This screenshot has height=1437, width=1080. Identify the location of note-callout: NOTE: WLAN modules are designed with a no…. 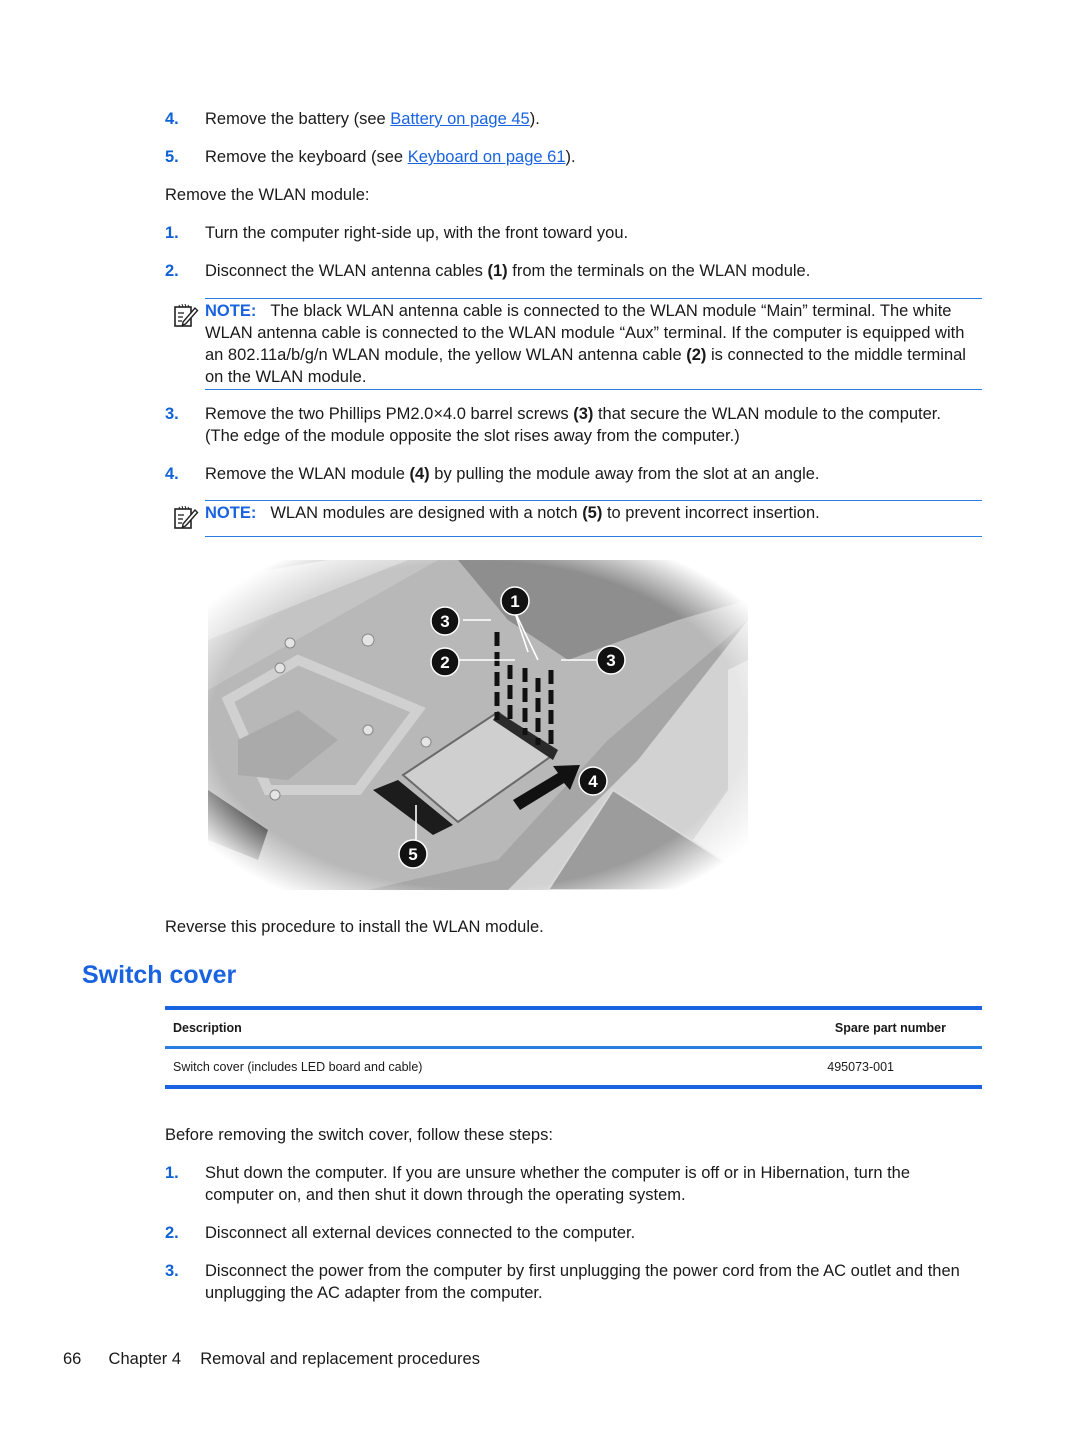
(593, 518).